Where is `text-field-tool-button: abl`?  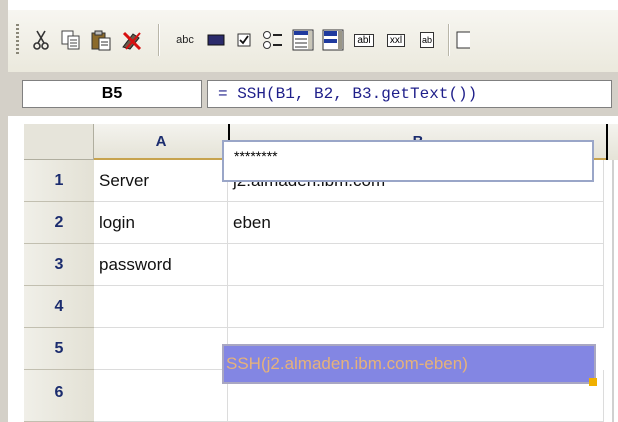
text-field-tool-button: abl is located at coordinates (364, 40).